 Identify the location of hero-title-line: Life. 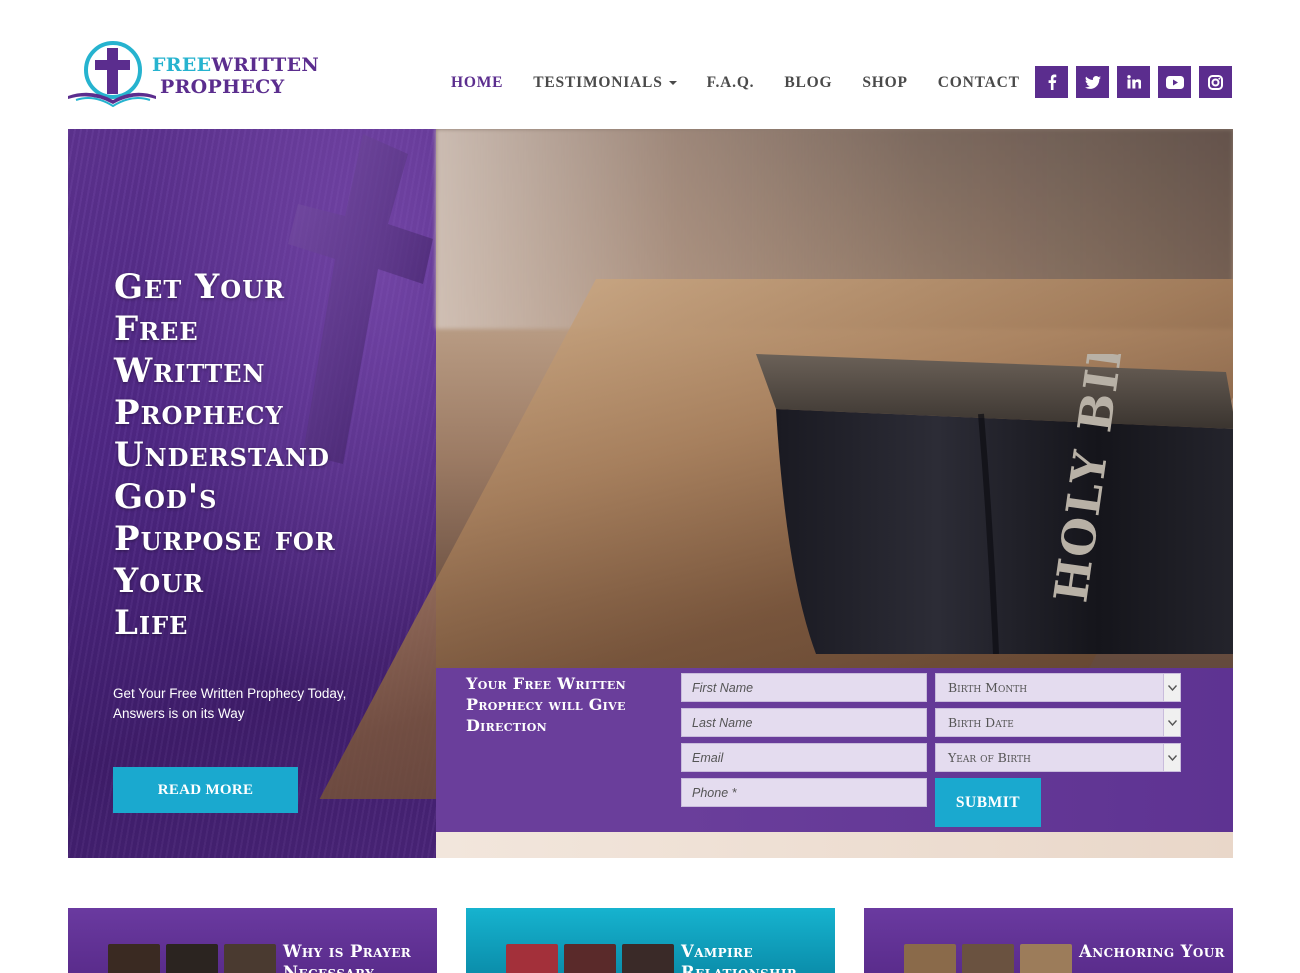
(151, 623).